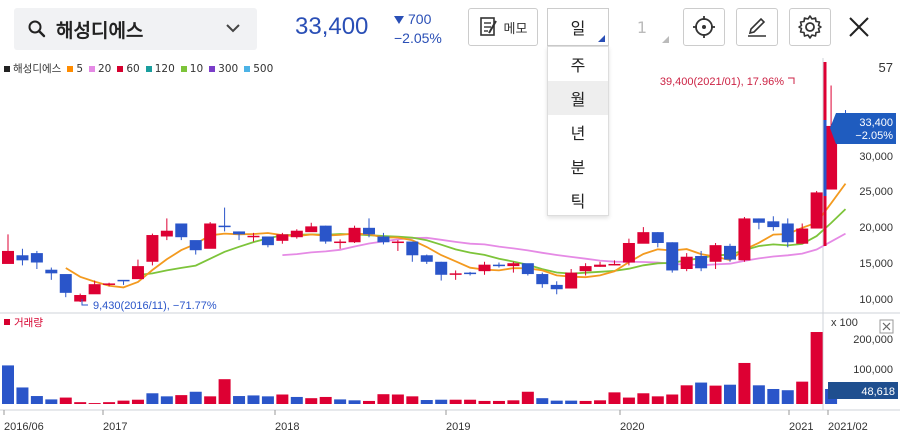 This screenshot has width=900, height=437. What do you see at coordinates (874, 136) in the screenshot?
I see `current-price-tag-pct: −2.05%` at bounding box center [874, 136].